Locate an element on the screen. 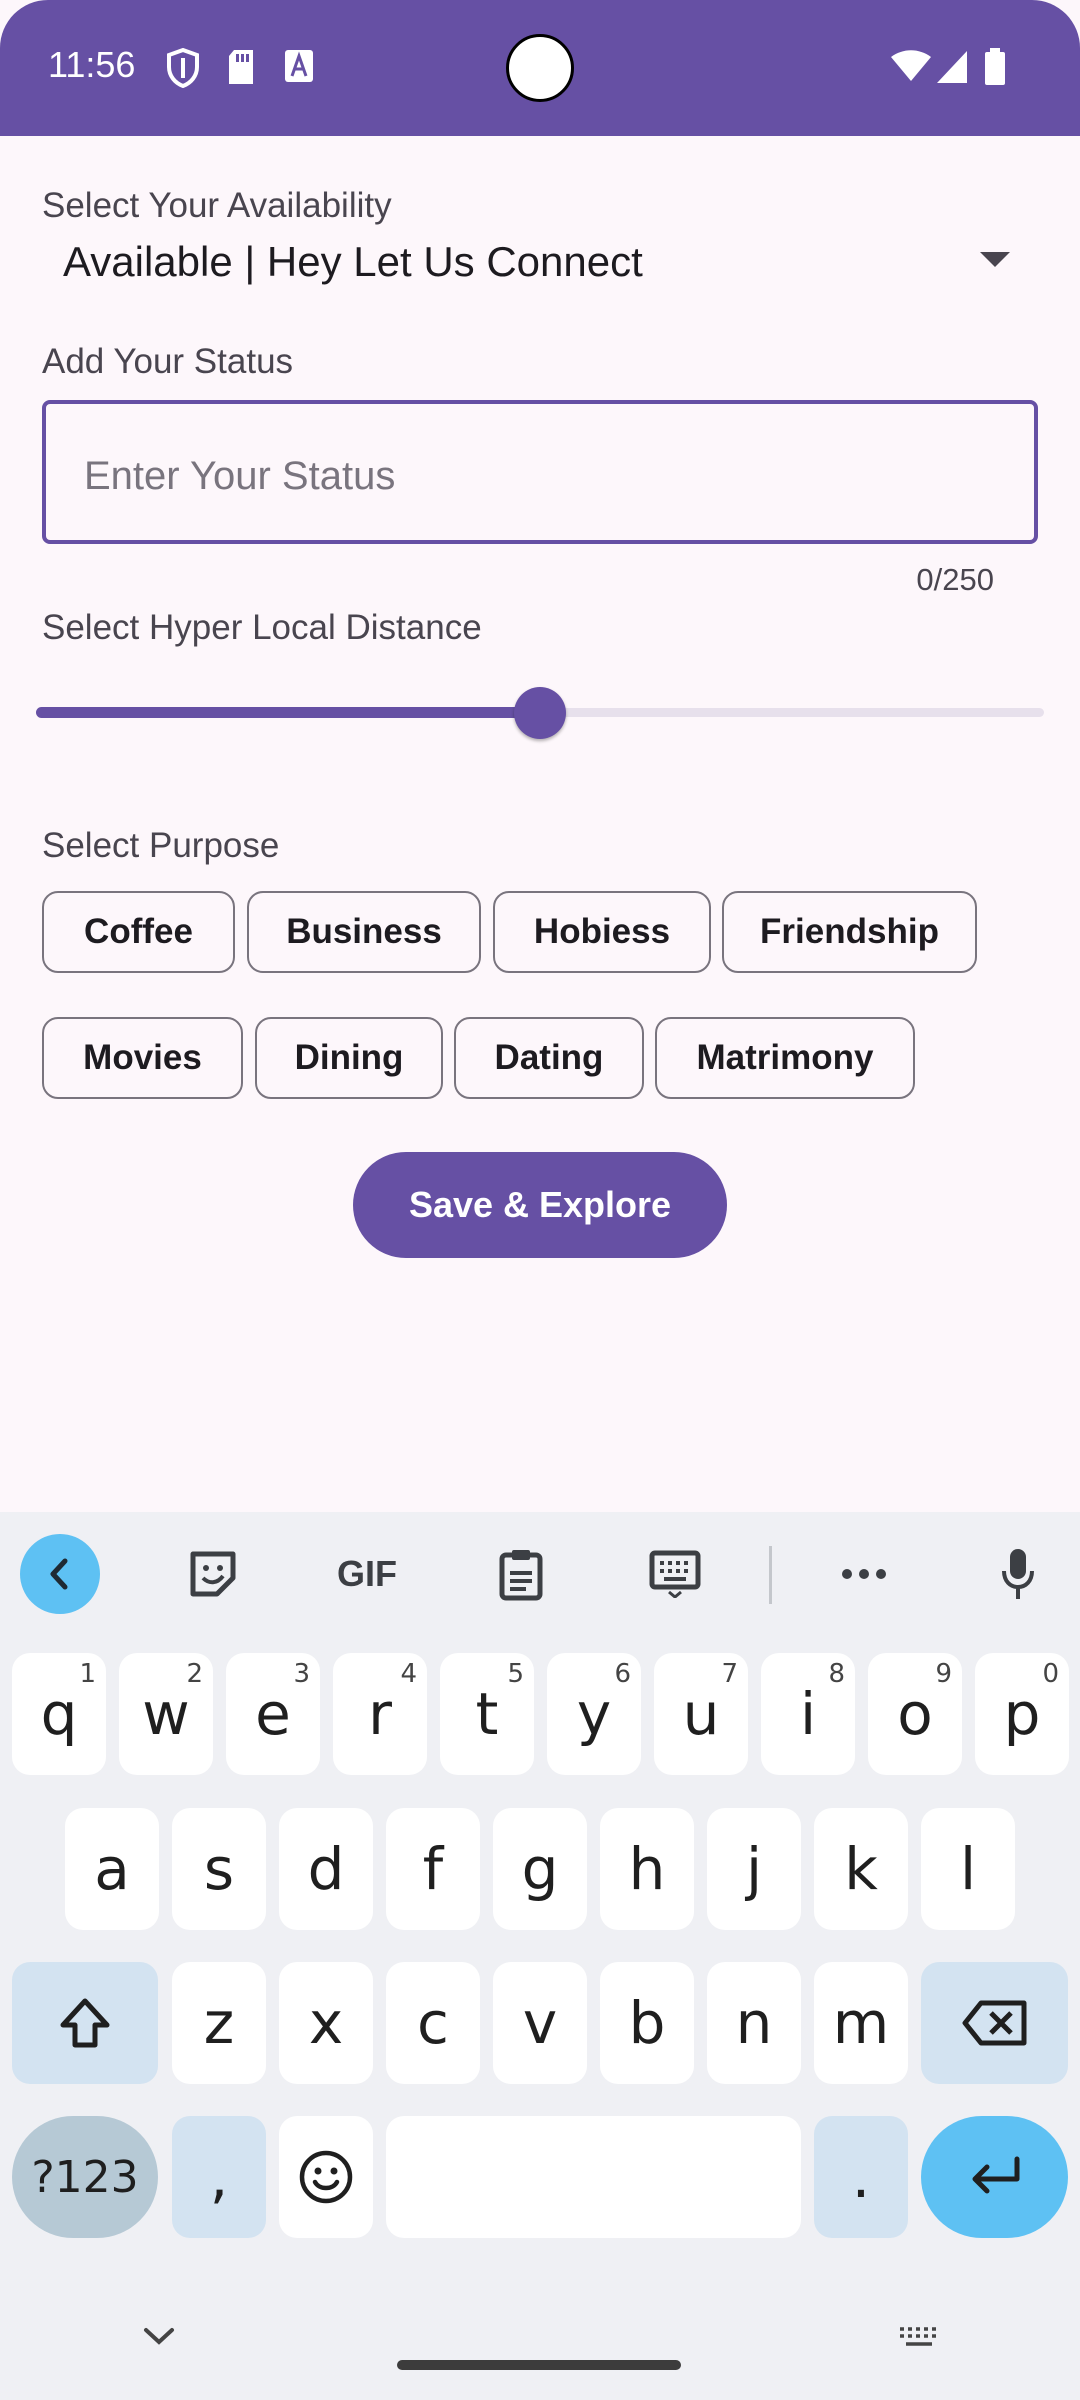 This screenshot has height=2400, width=1080. key-o: o9 is located at coordinates (915, 1714).